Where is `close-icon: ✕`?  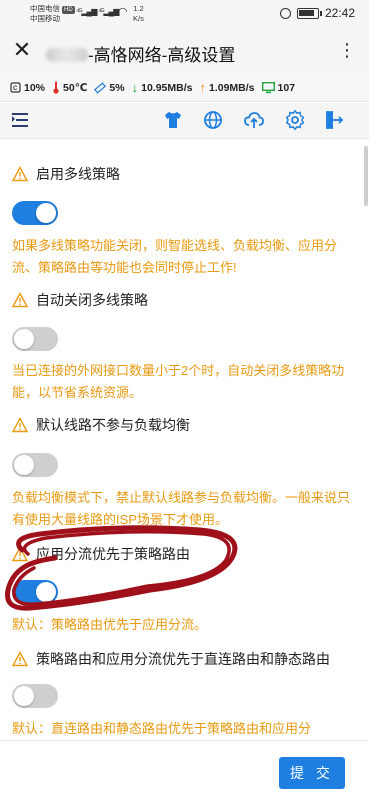 close-icon: ✕ is located at coordinates (22, 50).